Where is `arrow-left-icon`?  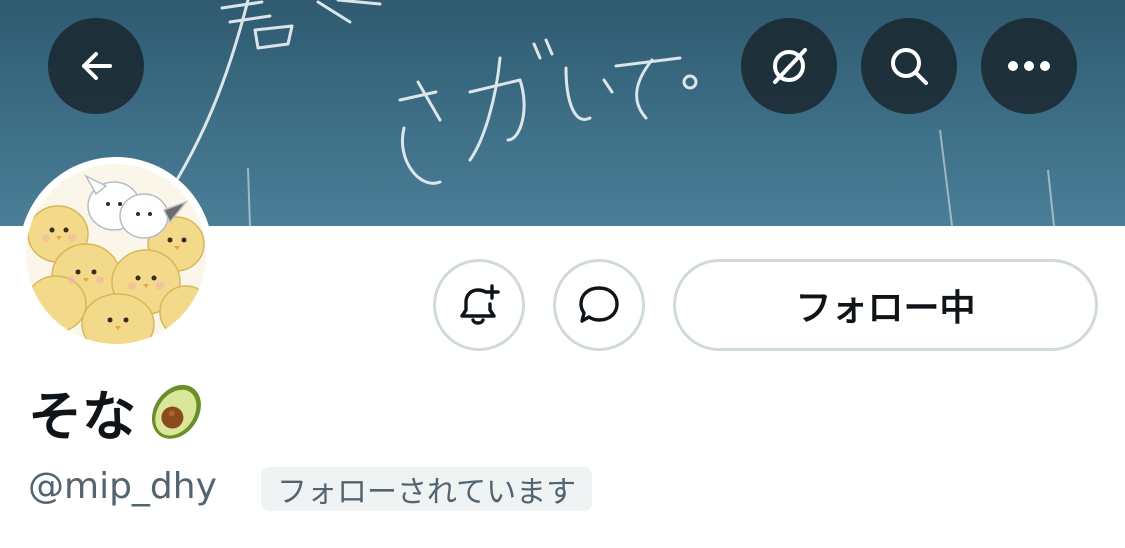 arrow-left-icon is located at coordinates (97, 66).